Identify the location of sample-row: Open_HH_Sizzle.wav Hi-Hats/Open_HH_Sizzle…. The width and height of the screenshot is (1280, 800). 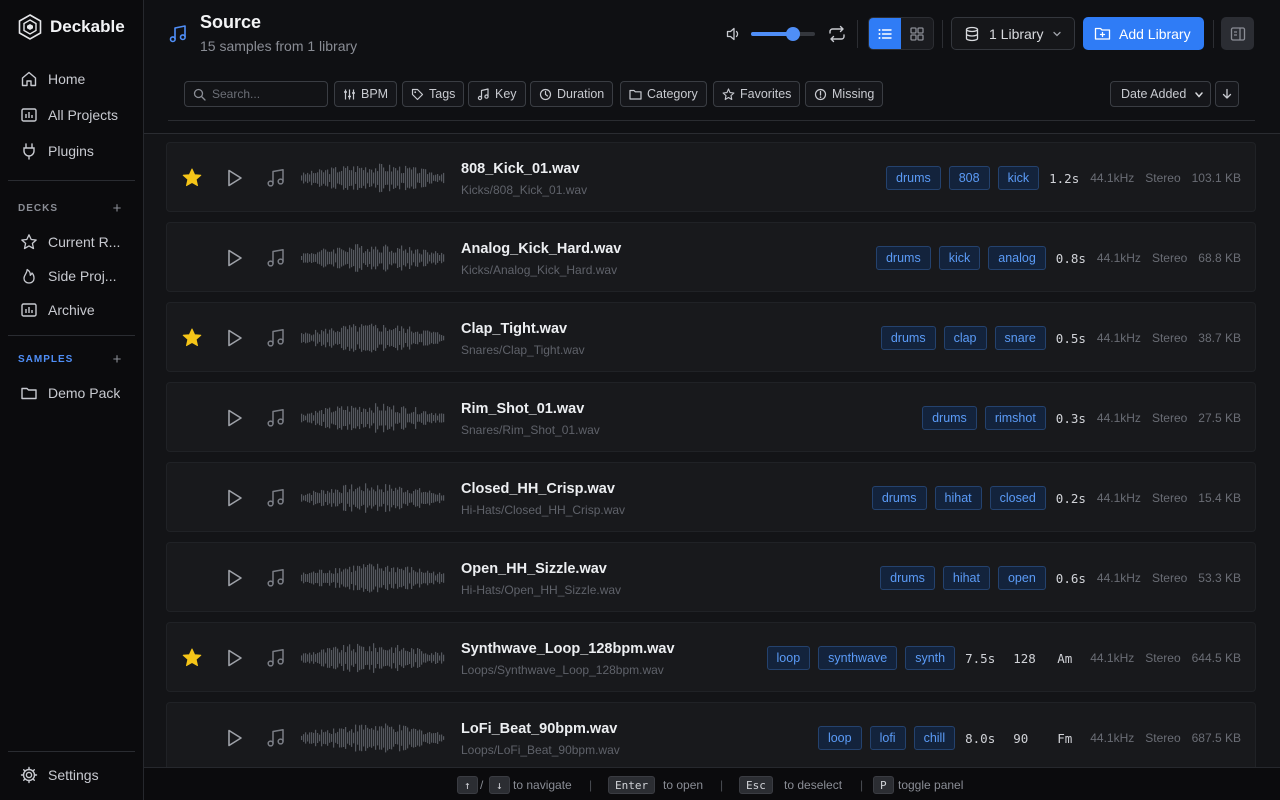
(711, 577).